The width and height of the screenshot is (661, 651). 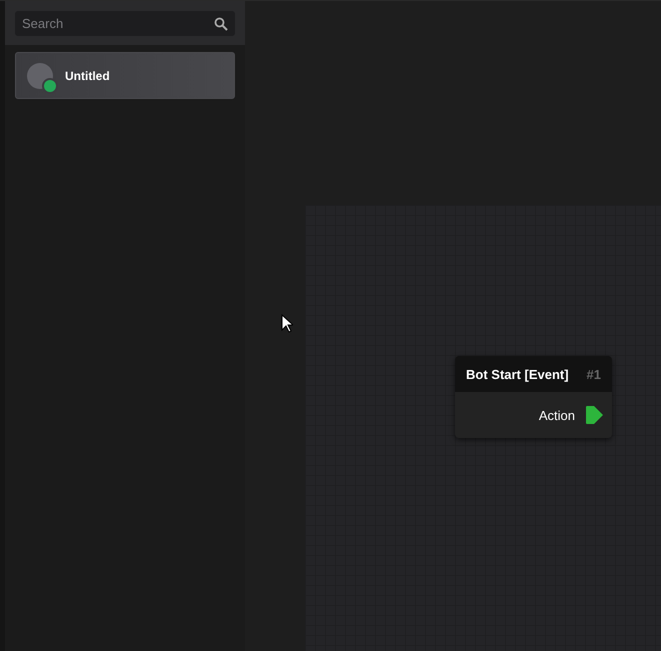 I want to click on output-label: Action, so click(x=556, y=415).